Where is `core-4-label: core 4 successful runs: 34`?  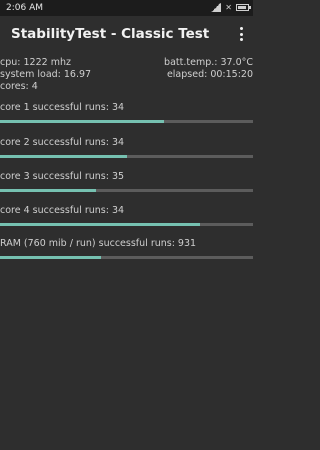 core-4-label: core 4 successful runs: 34 is located at coordinates (62, 210).